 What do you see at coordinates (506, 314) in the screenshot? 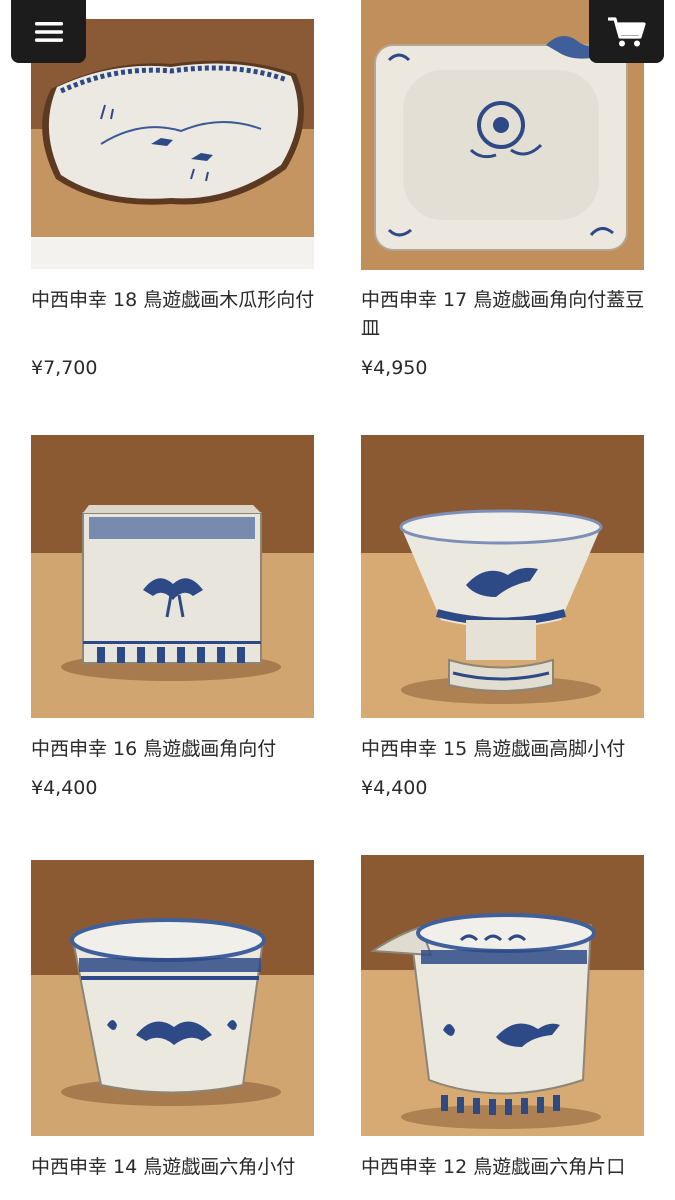
I see `product-title: 中西申幸 17 鳥遊戯画角向付蓋豆皿` at bounding box center [506, 314].